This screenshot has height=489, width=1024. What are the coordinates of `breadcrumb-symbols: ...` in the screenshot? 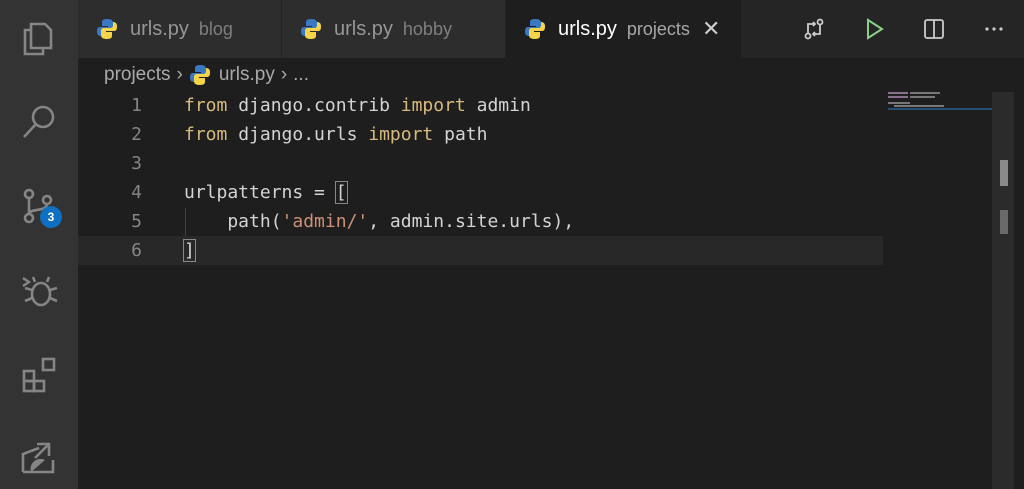 It's located at (301, 75).